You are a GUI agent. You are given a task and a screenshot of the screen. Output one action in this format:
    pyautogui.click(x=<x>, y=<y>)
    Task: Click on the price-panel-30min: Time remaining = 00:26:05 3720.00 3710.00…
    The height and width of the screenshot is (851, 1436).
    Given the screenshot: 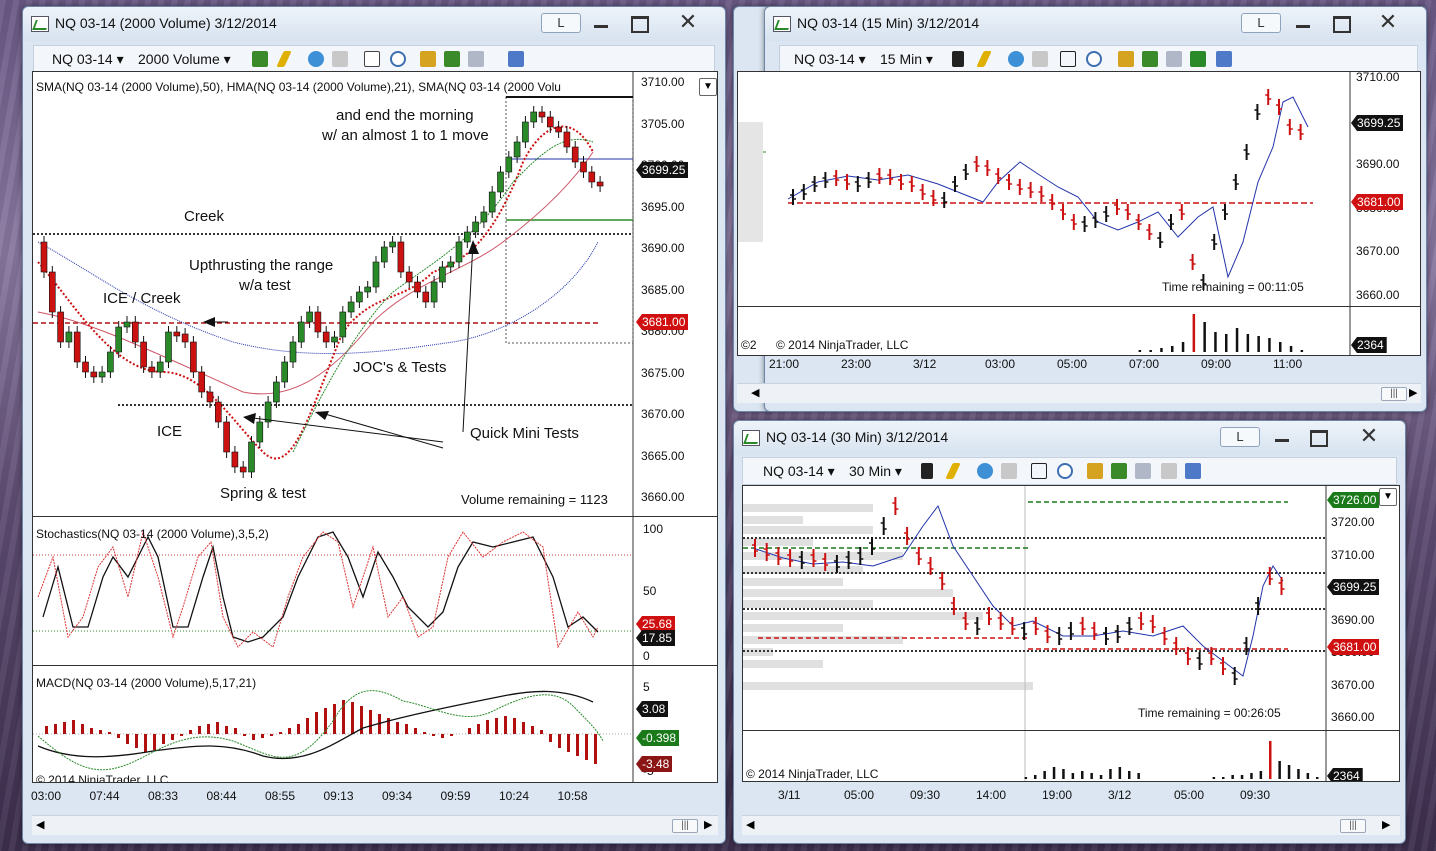 What is the action you would take?
    pyautogui.click(x=1071, y=608)
    